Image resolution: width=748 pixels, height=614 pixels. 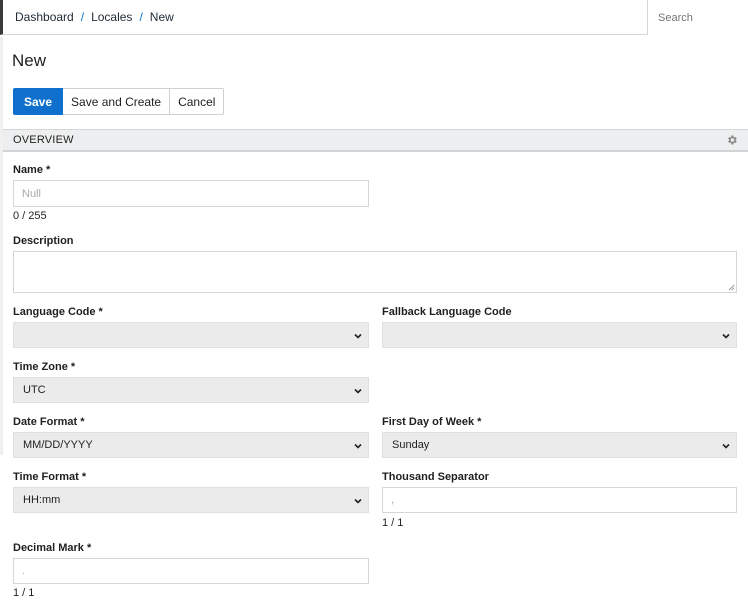 I want to click on thousand-separator-char-counter: 1 / 1, so click(x=393, y=523).